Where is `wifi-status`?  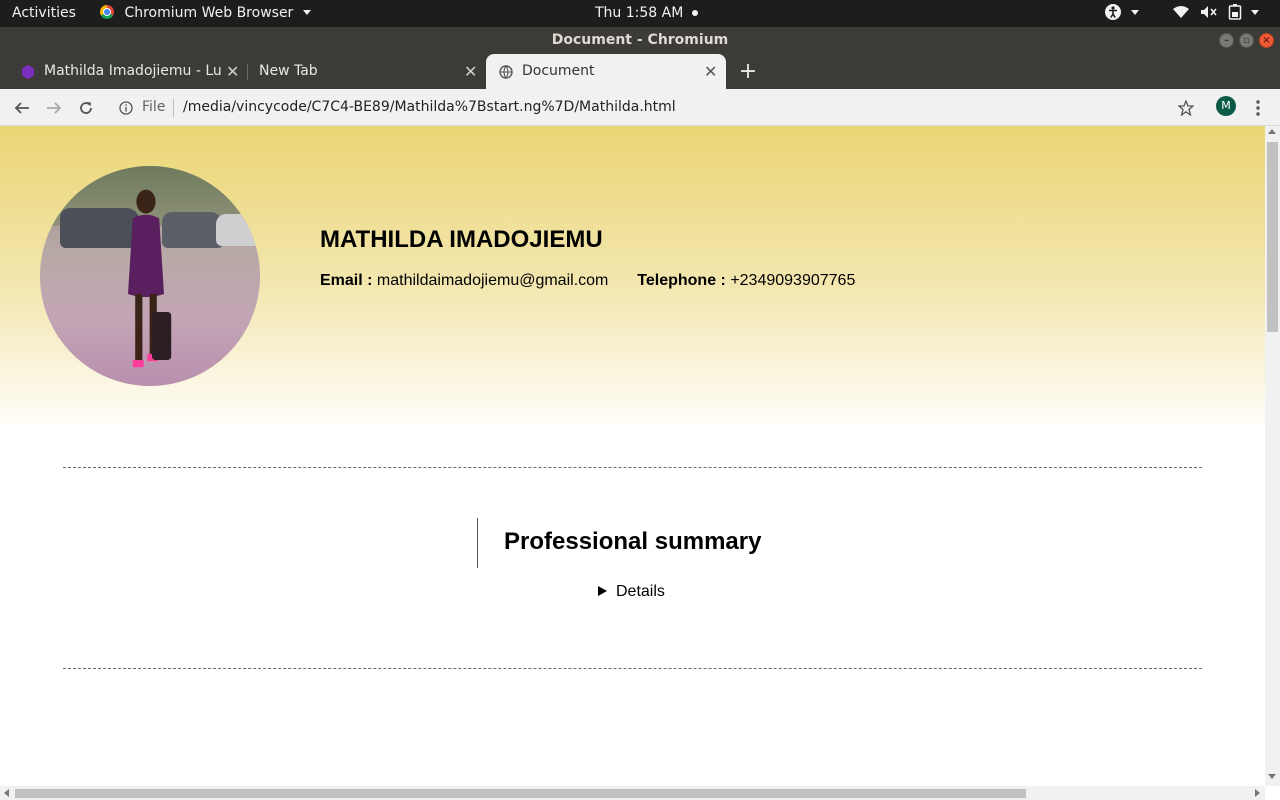
wifi-status is located at coordinates (1181, 13).